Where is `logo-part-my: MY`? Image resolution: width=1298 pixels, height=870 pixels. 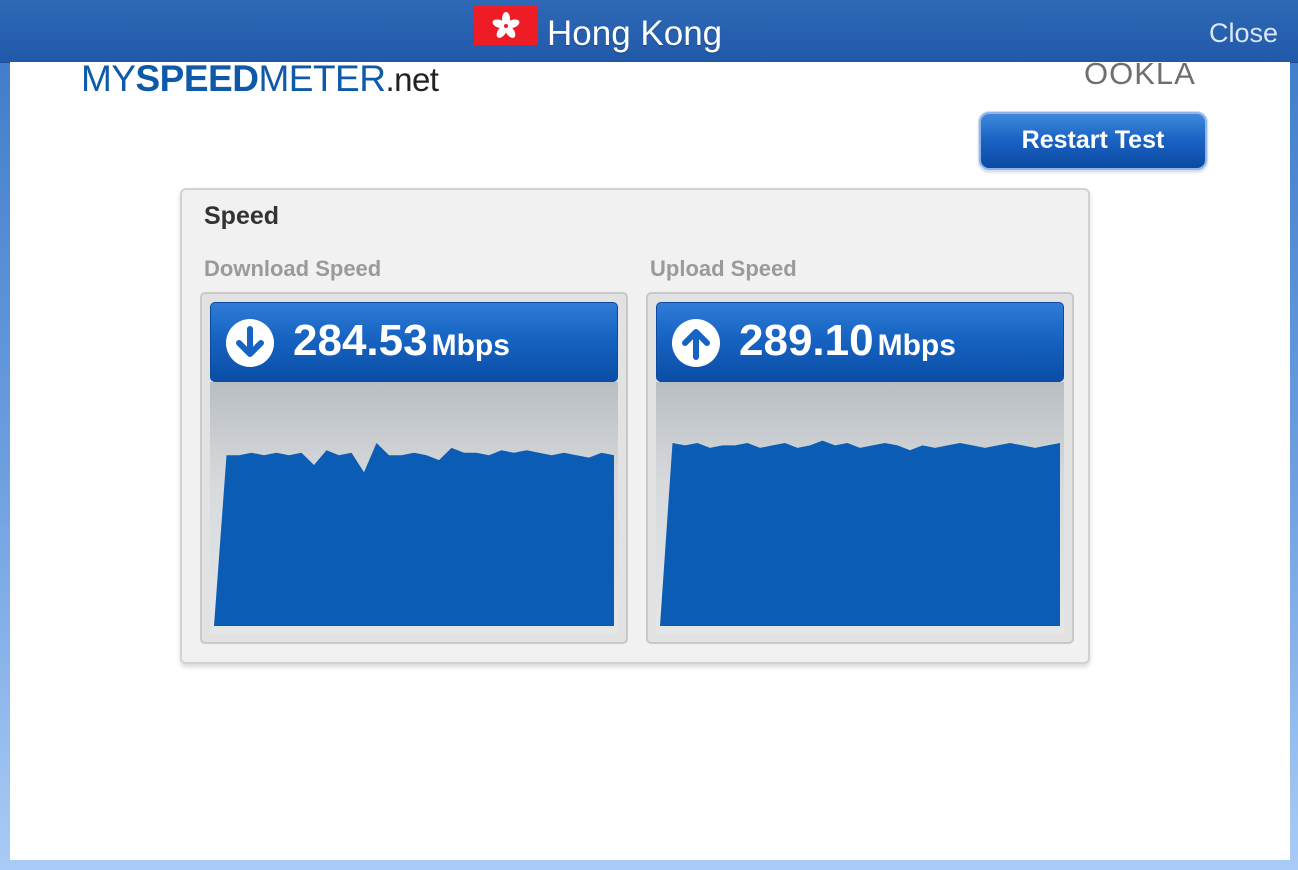
logo-part-my: MY is located at coordinates (108, 78).